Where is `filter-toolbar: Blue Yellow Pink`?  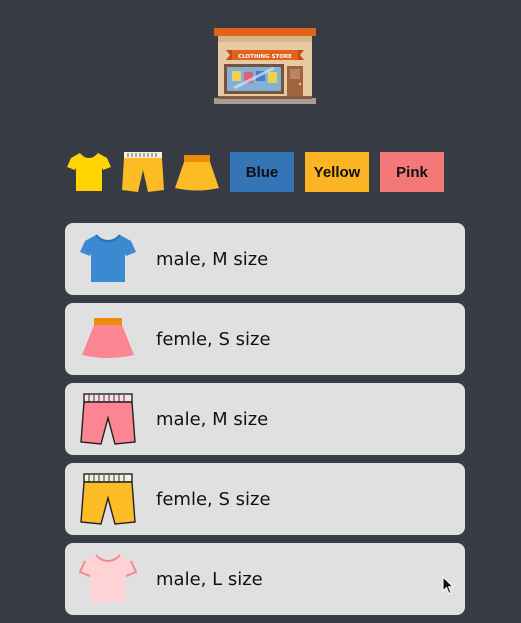 filter-toolbar: Blue Yellow Pink is located at coordinates (259, 172).